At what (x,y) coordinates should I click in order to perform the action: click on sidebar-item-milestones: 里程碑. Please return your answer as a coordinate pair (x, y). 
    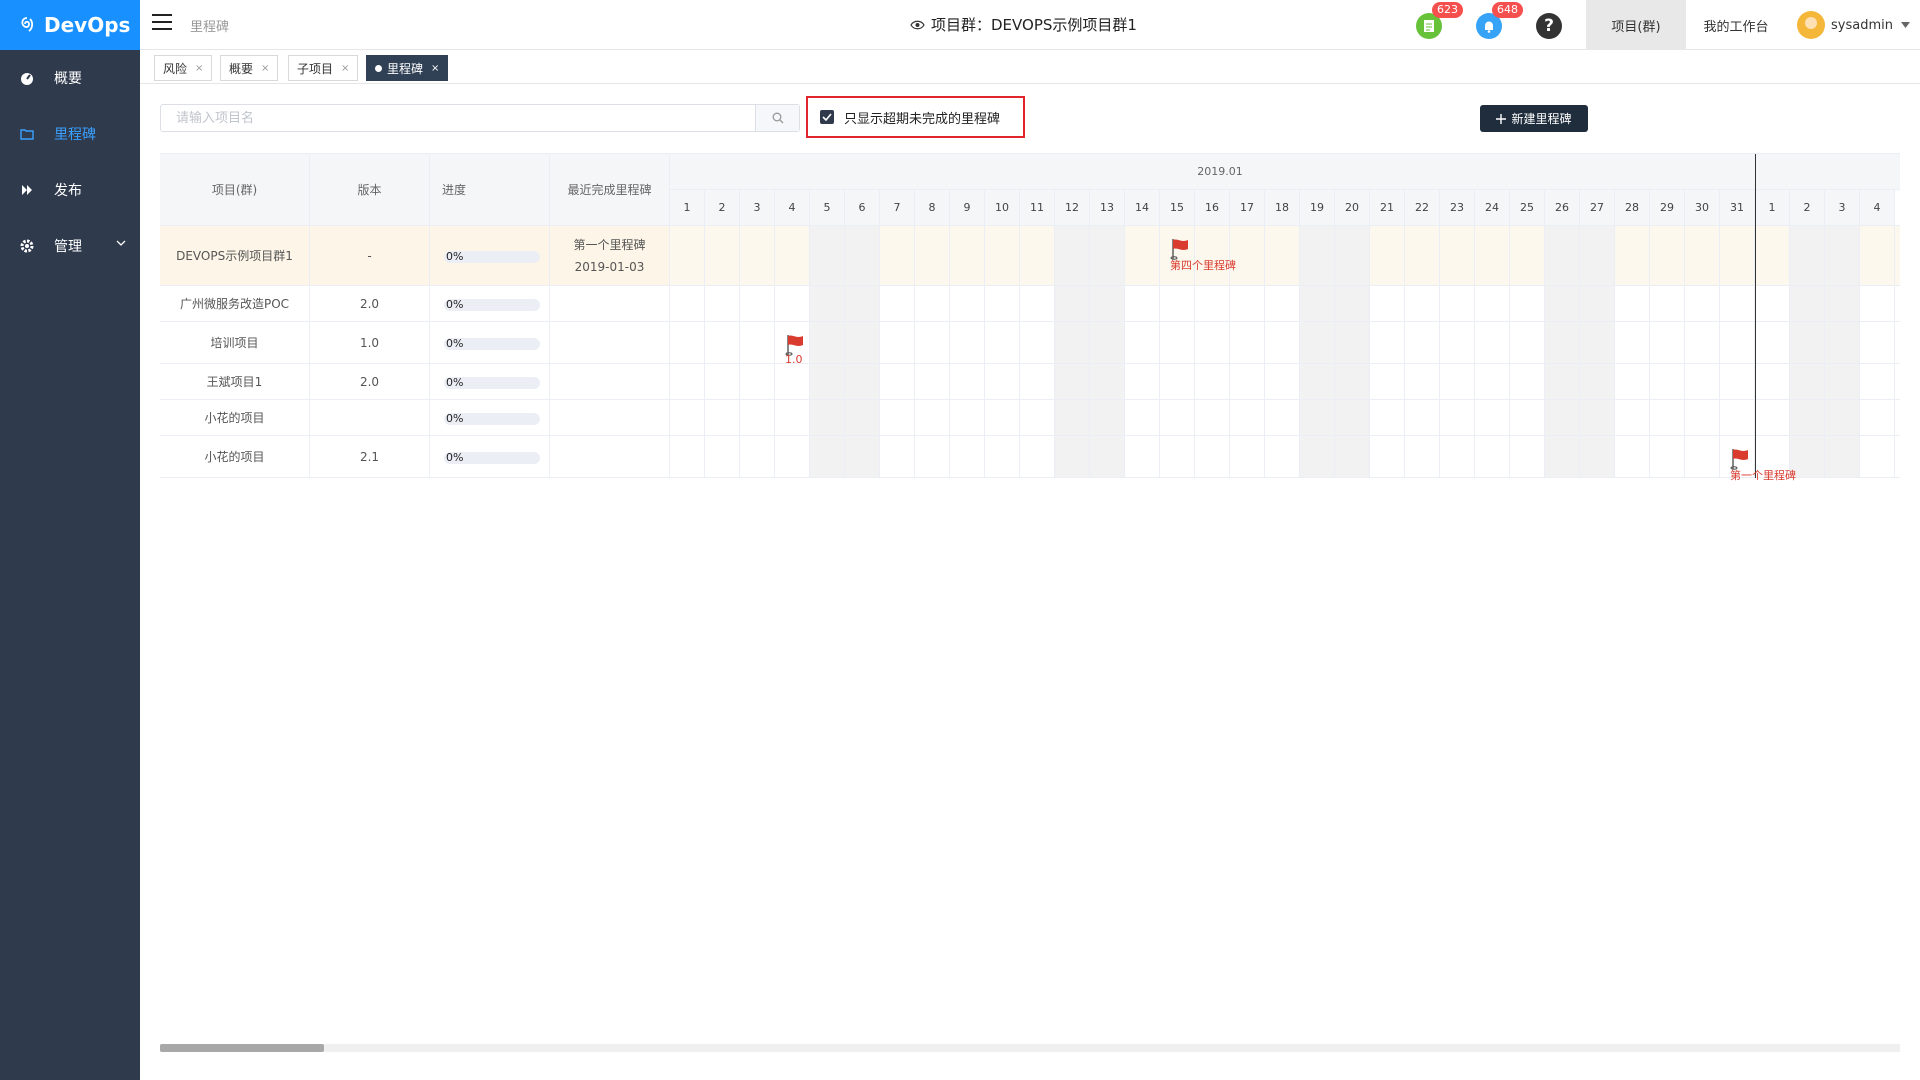
    Looking at the image, I should click on (70, 134).